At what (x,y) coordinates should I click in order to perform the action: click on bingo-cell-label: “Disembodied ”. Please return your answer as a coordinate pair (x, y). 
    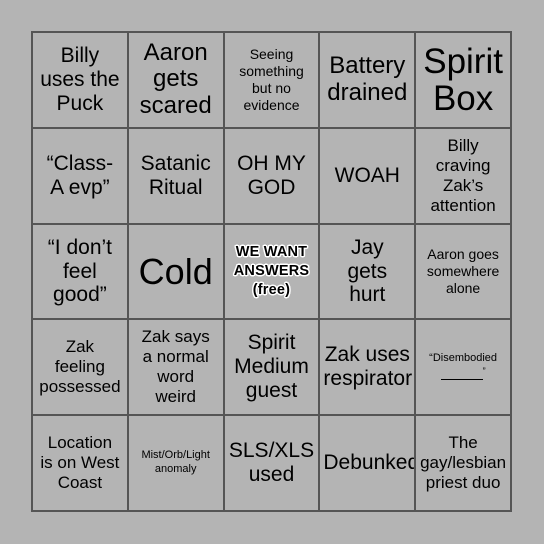
    Looking at the image, I should click on (463, 367).